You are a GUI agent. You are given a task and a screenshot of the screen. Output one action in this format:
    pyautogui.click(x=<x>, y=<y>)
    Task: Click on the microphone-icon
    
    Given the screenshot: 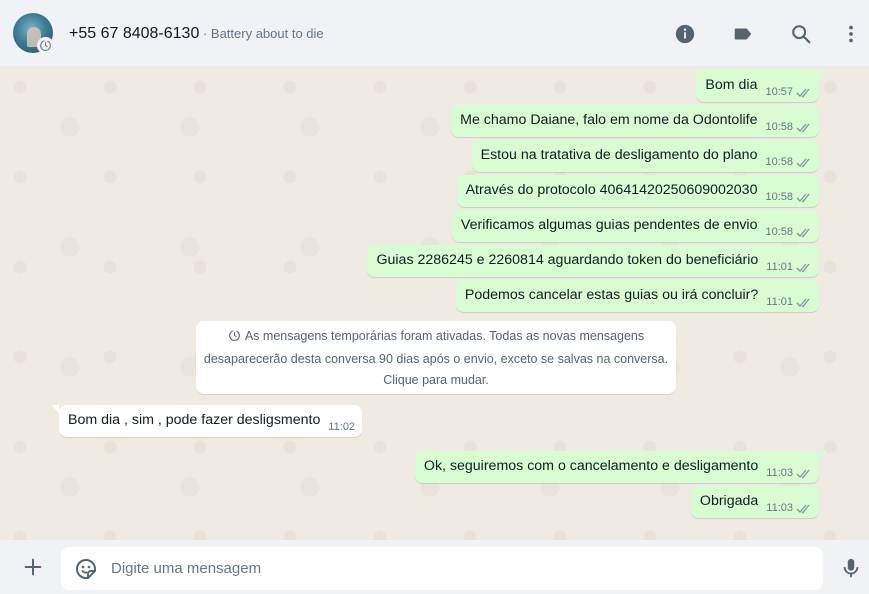 What is the action you would take?
    pyautogui.click(x=851, y=568)
    